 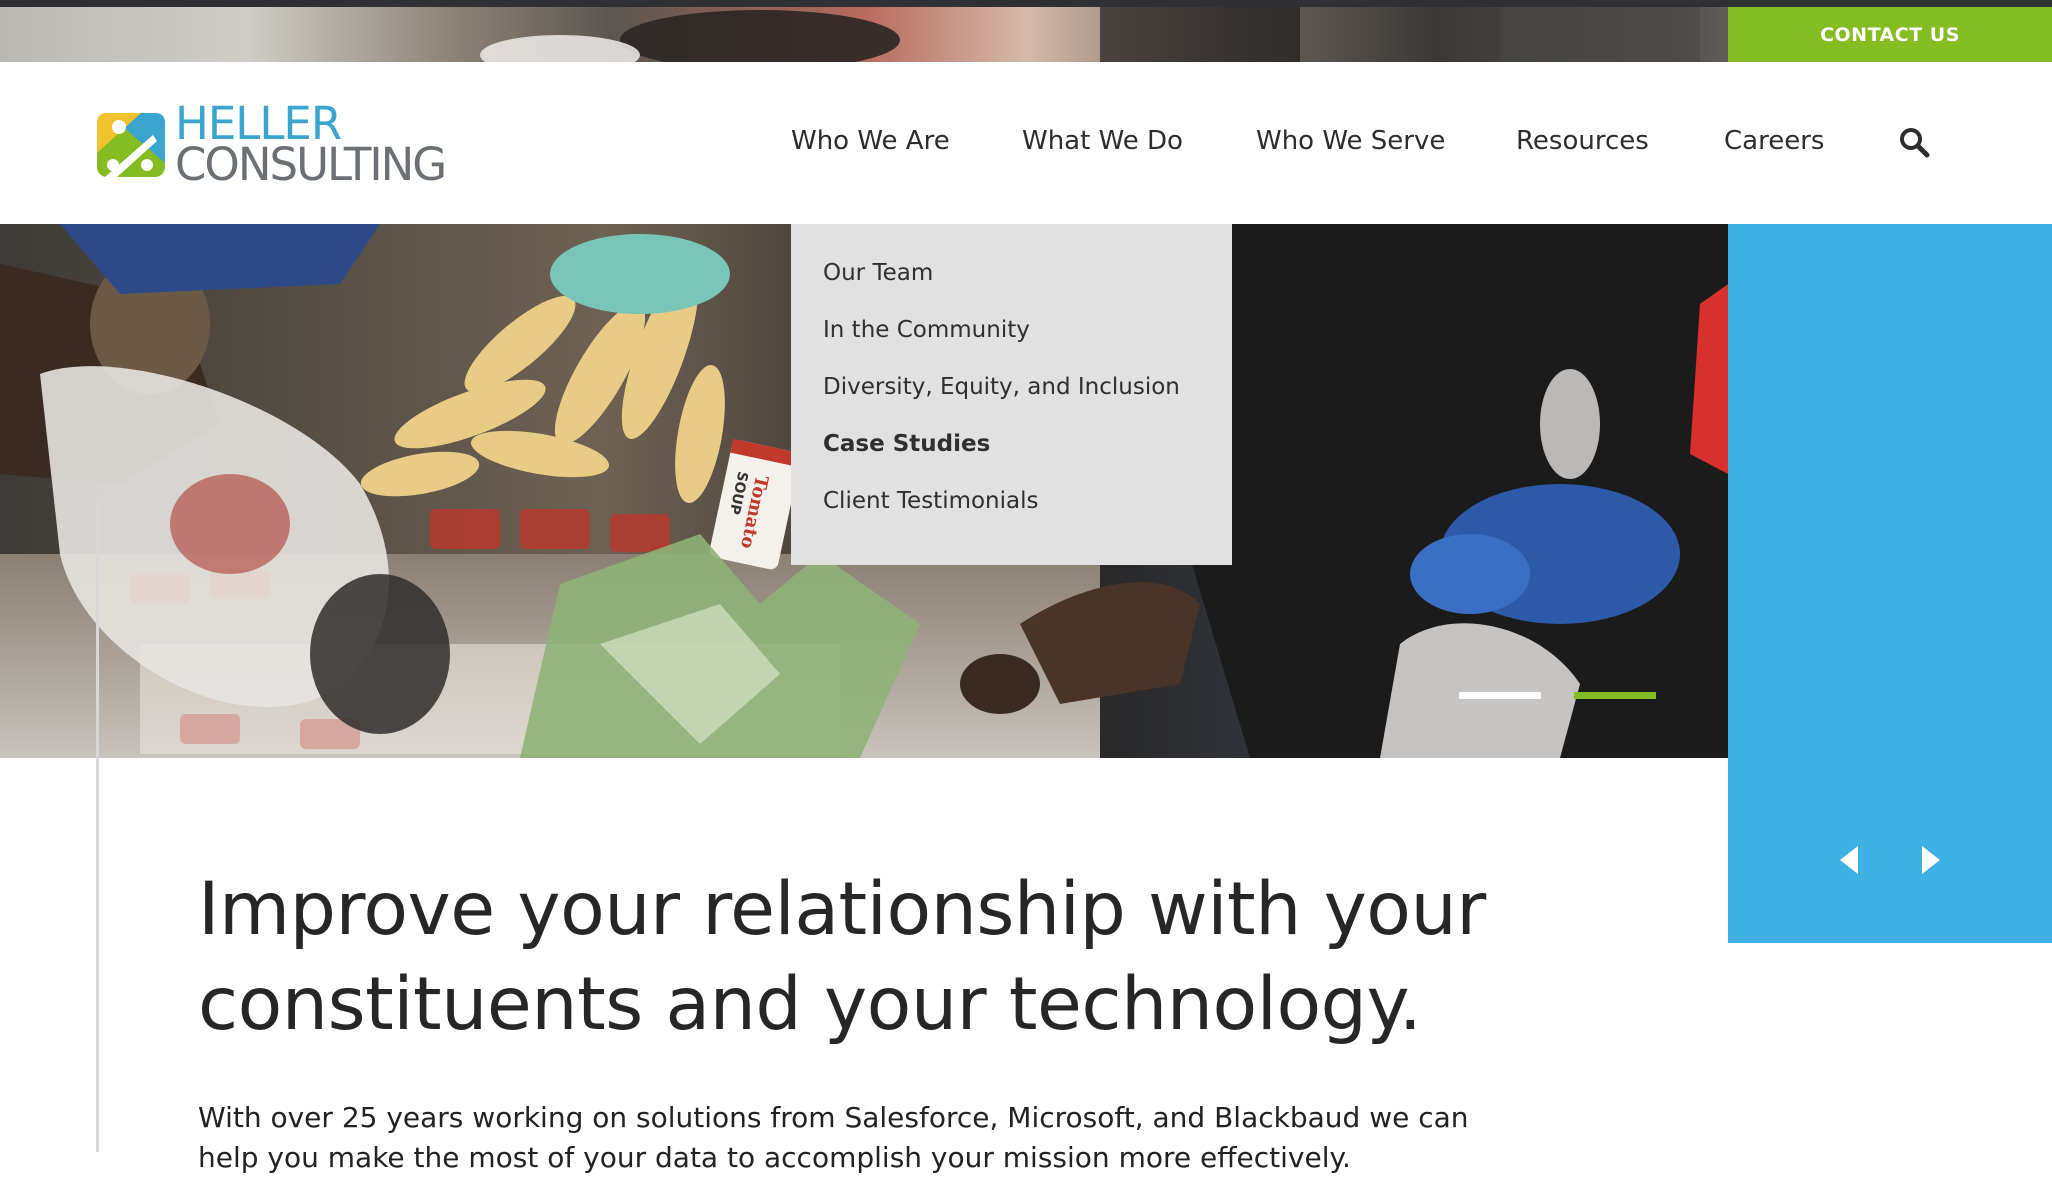 What do you see at coordinates (1930, 860) in the screenshot?
I see `caret-right-icon` at bounding box center [1930, 860].